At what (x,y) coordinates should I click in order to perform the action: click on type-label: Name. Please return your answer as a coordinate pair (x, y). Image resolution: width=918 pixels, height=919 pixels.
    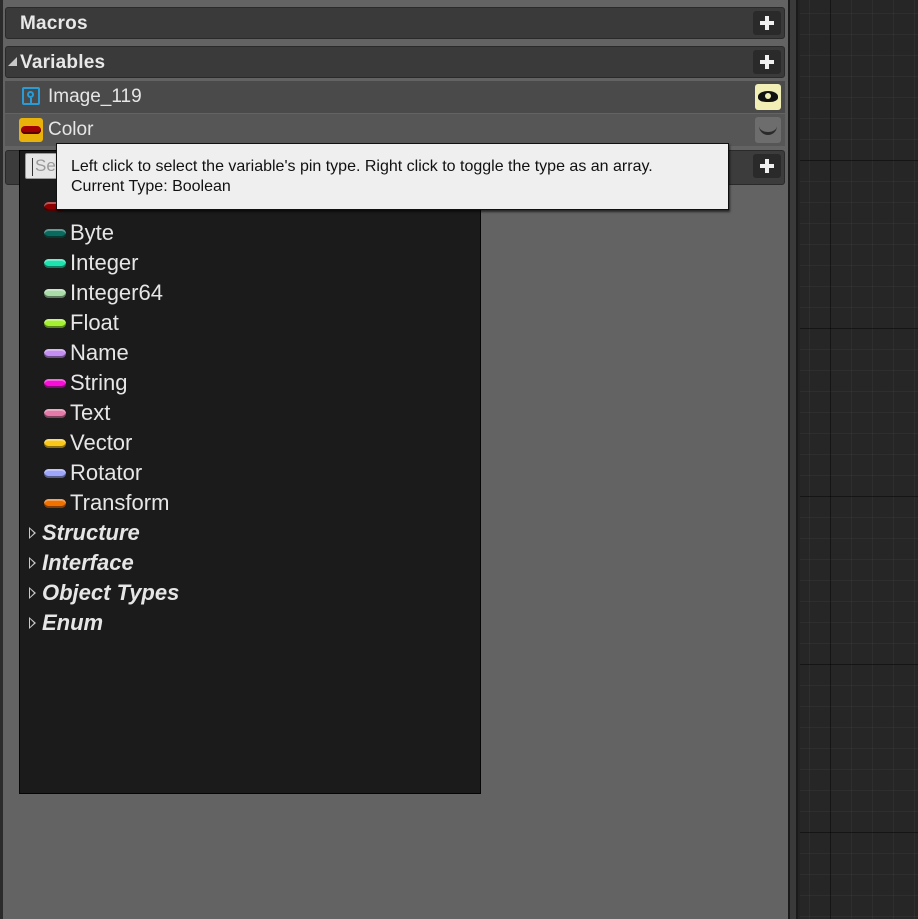
    Looking at the image, I should click on (99, 352).